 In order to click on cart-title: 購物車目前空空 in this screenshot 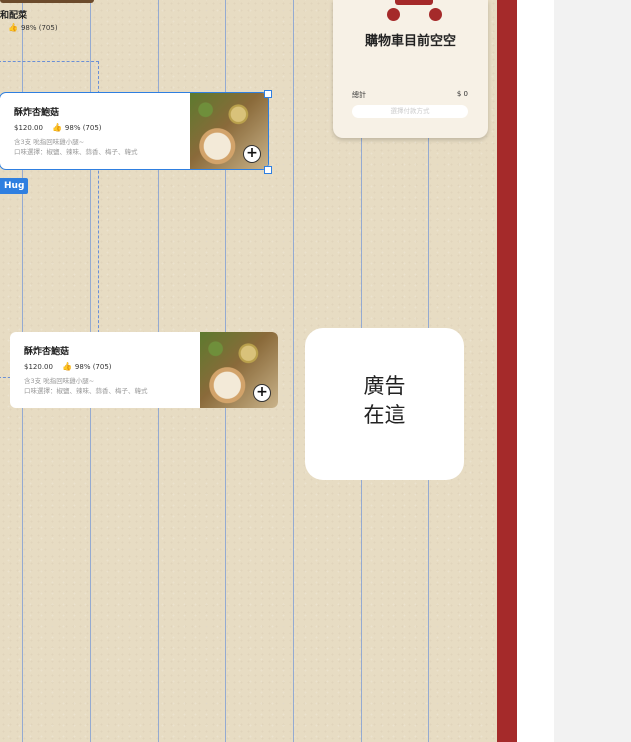, I will do `click(410, 41)`.